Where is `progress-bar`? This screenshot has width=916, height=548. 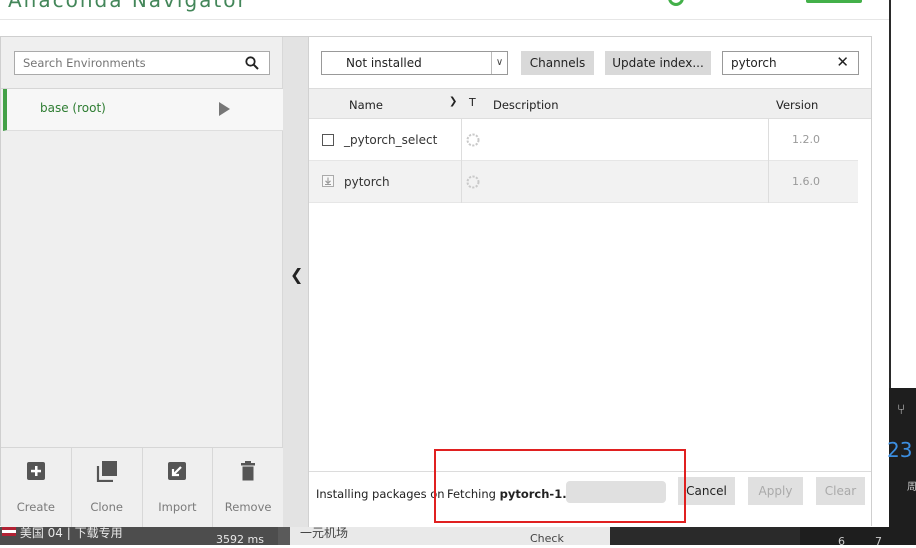 progress-bar is located at coordinates (616, 492).